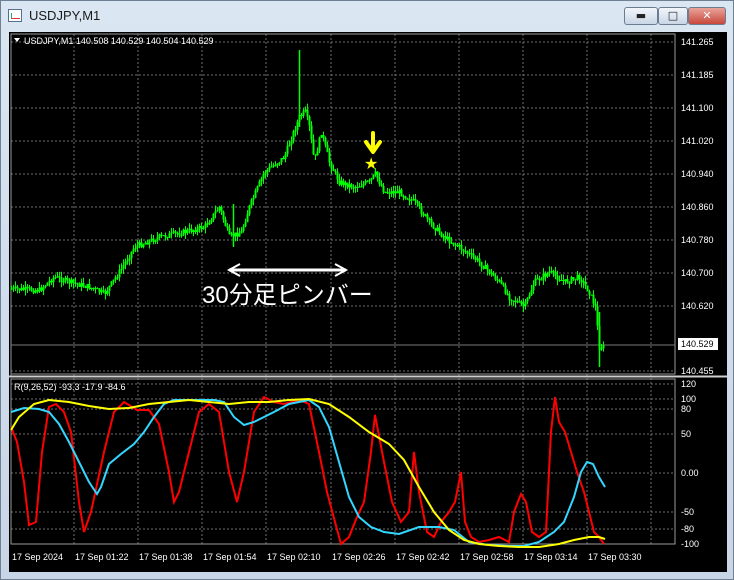 This screenshot has height=580, width=734. Describe the element at coordinates (70, 387) in the screenshot. I see `indicator-header: R(9,26,52) -93.3 -17.9 -84.6` at that location.